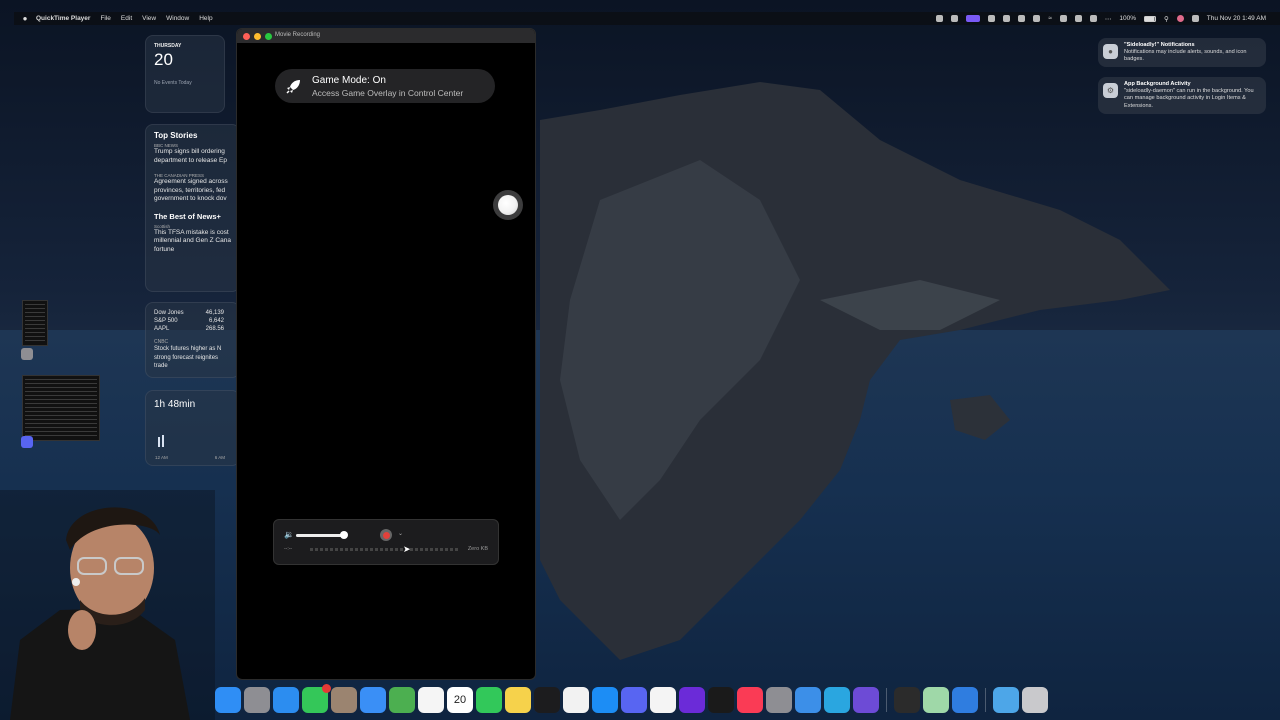  Describe the element at coordinates (373, 700) in the screenshot. I see `mail-icon` at that location.